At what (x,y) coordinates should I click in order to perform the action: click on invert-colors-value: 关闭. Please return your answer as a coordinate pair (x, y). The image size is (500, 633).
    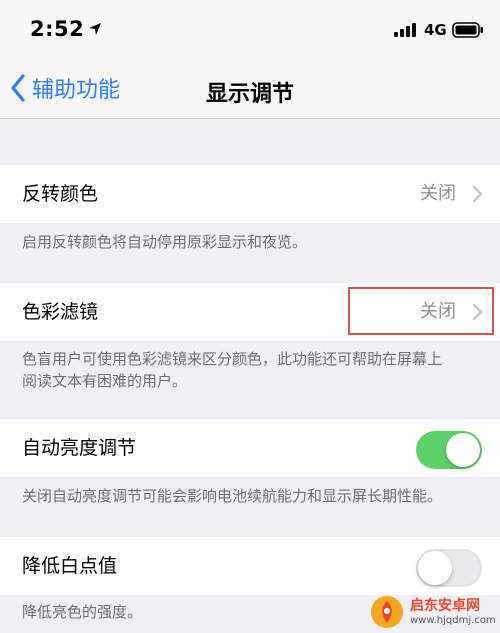
    Looking at the image, I should click on (438, 193).